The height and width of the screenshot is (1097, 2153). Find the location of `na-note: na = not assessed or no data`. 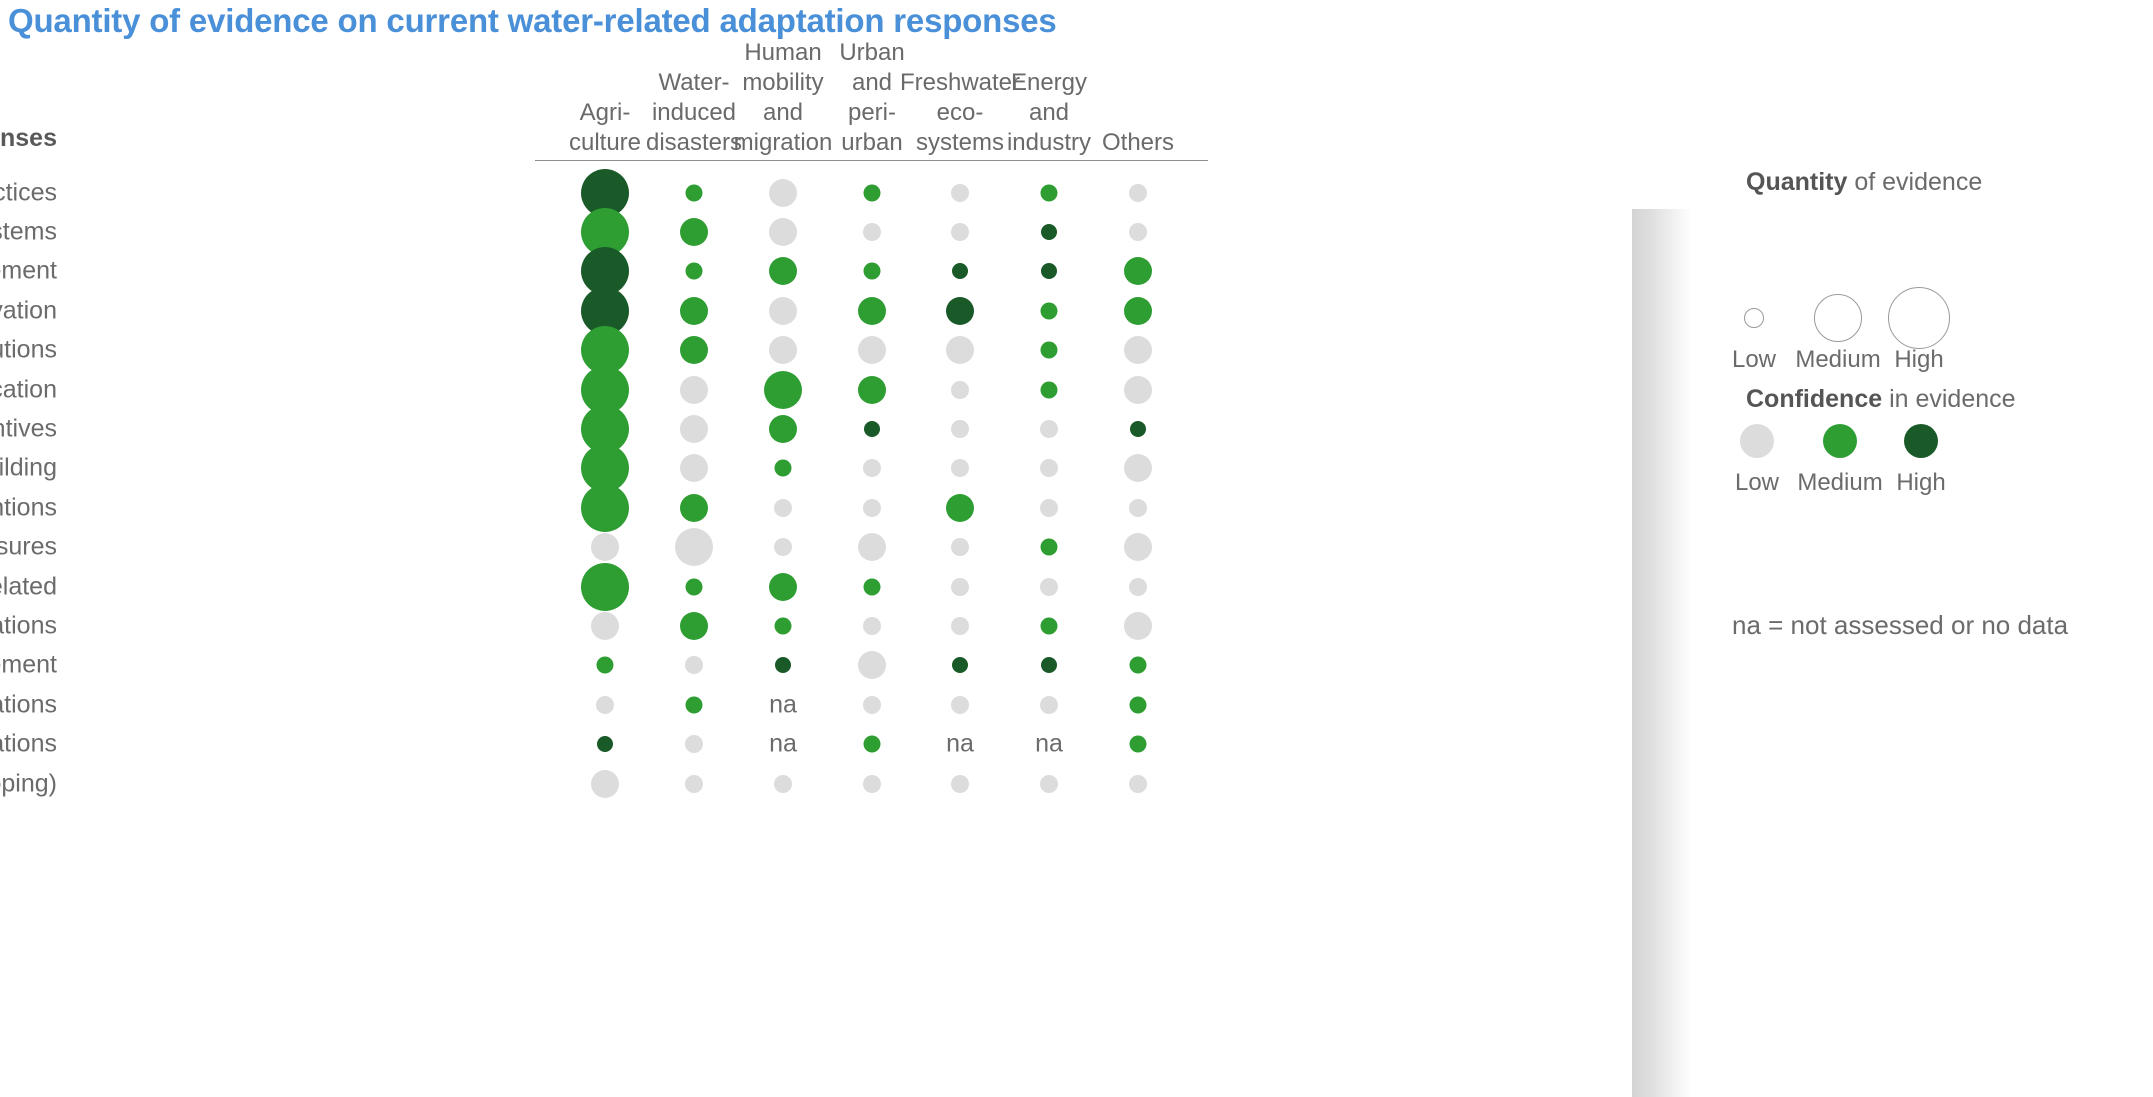

na-note: na = not assessed or no data is located at coordinates (1900, 625).